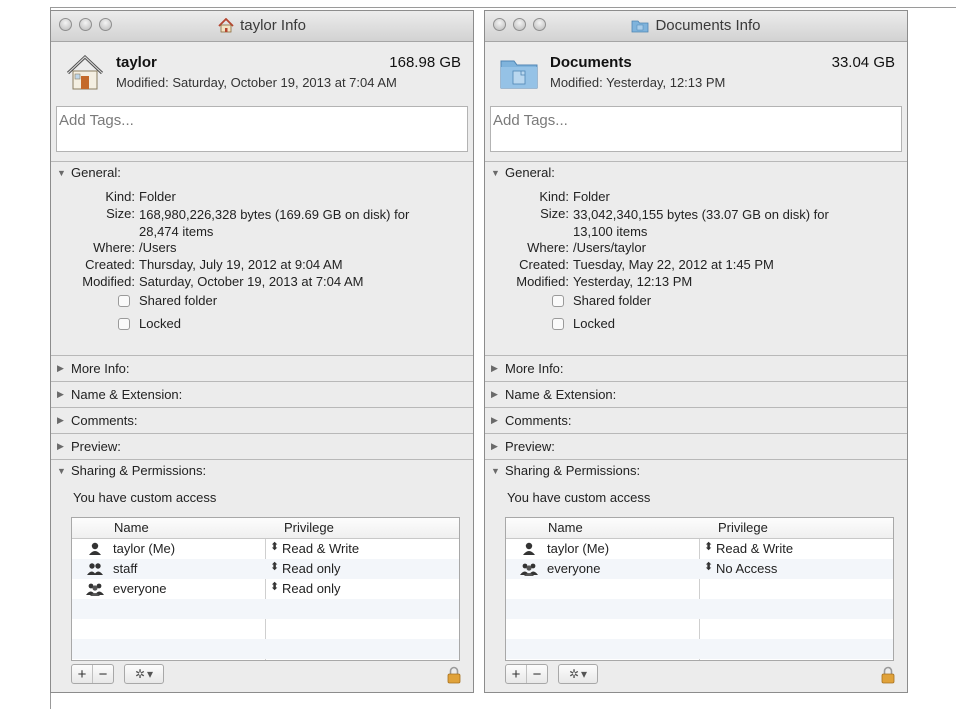 The width and height of the screenshot is (956, 709). I want to click on modified-label: Modified:, so click(108, 281).